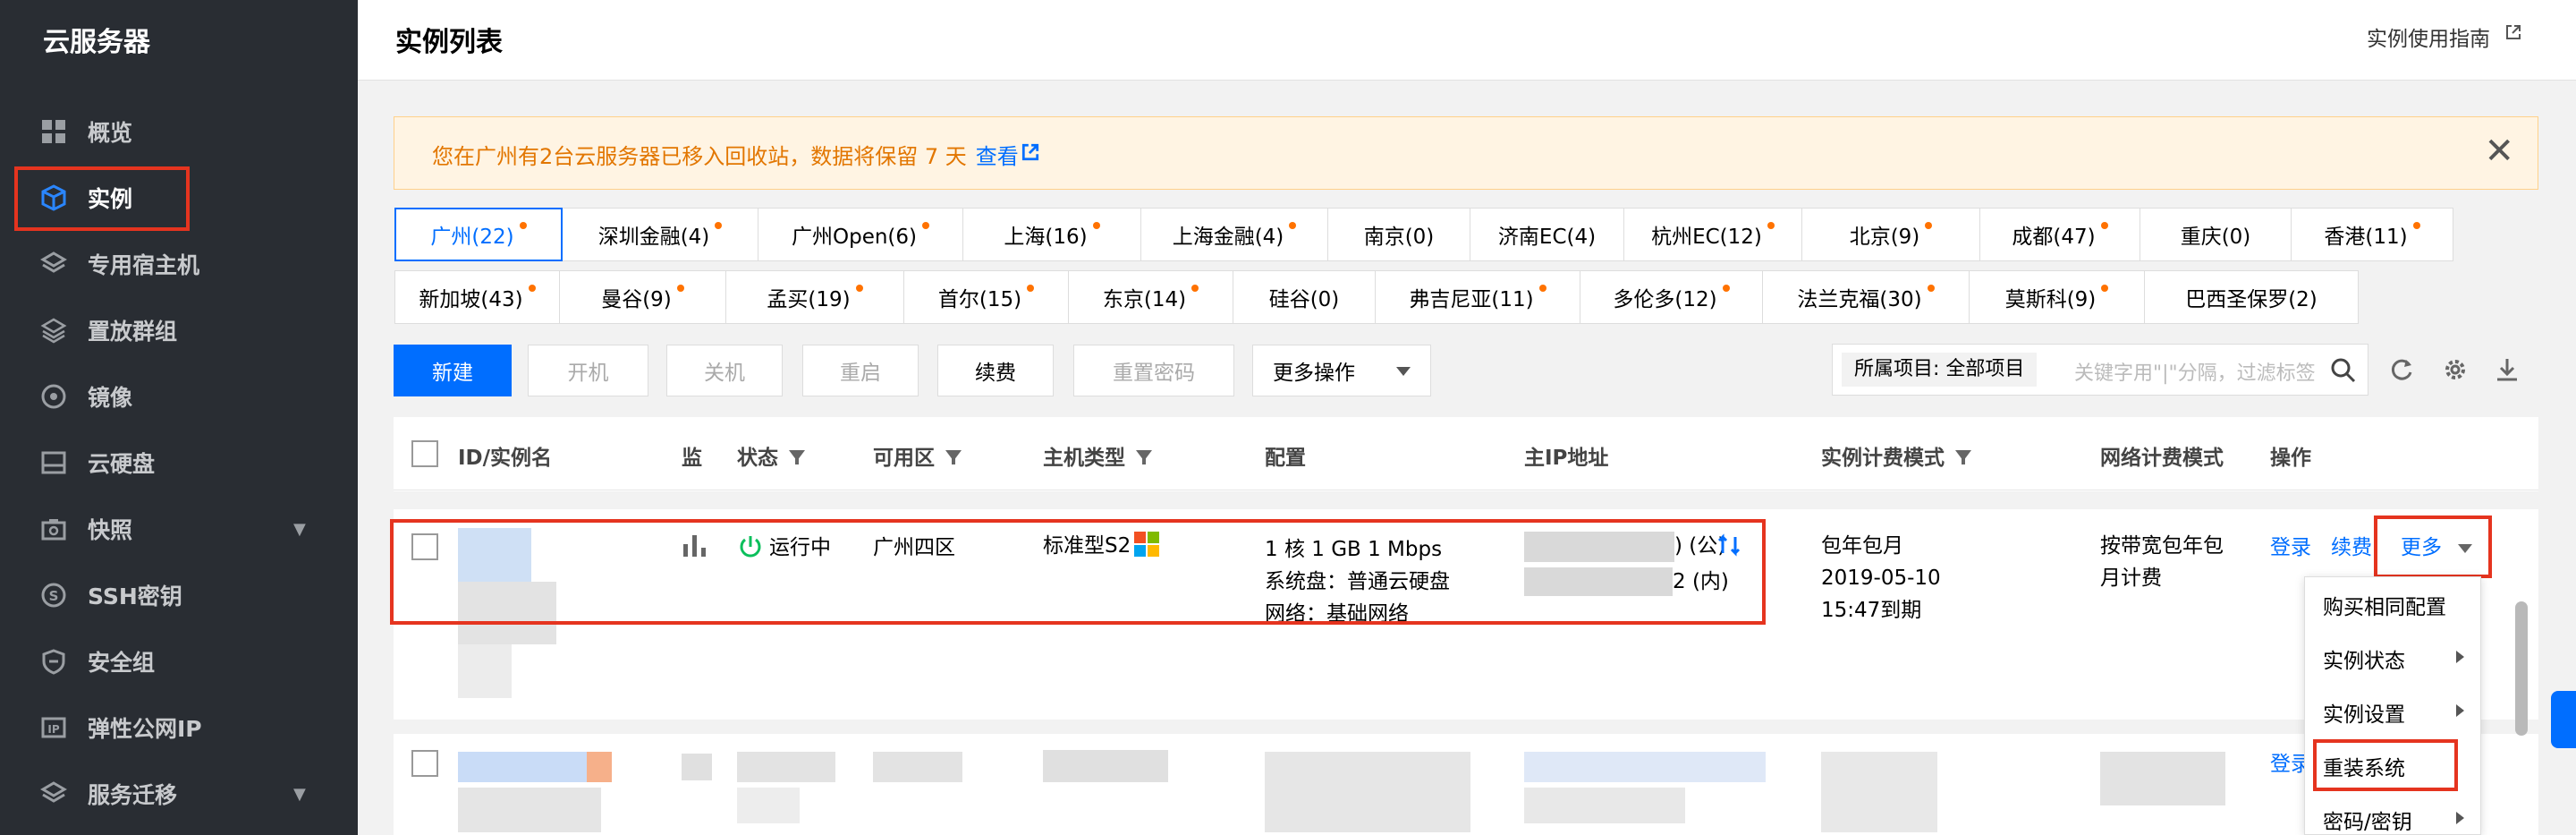 The width and height of the screenshot is (2576, 835). What do you see at coordinates (1398, 235) in the screenshot?
I see `region-tab: 南京(0)` at bounding box center [1398, 235].